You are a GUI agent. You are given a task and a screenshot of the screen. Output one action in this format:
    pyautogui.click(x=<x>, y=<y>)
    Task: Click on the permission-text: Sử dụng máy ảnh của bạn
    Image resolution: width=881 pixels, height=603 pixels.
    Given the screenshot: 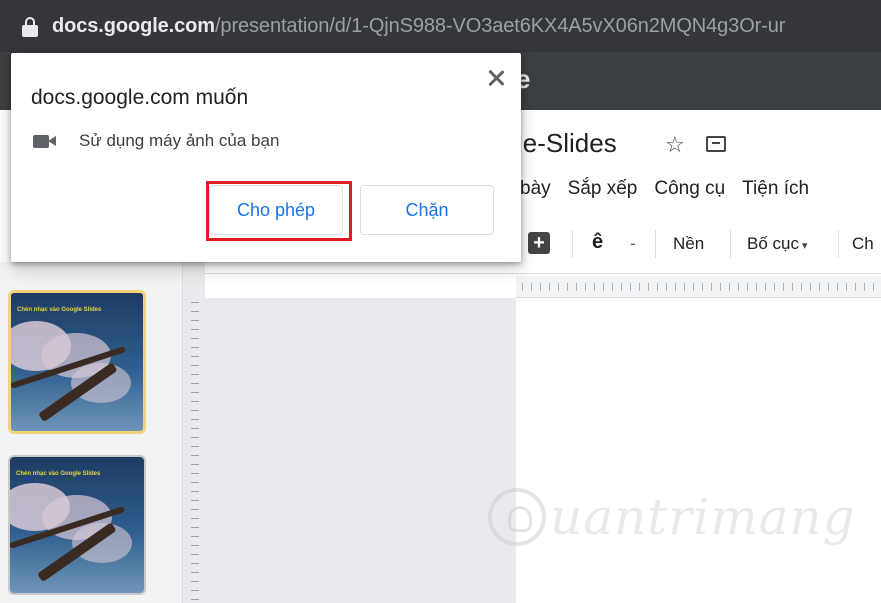 What is the action you would take?
    pyautogui.click(x=179, y=140)
    